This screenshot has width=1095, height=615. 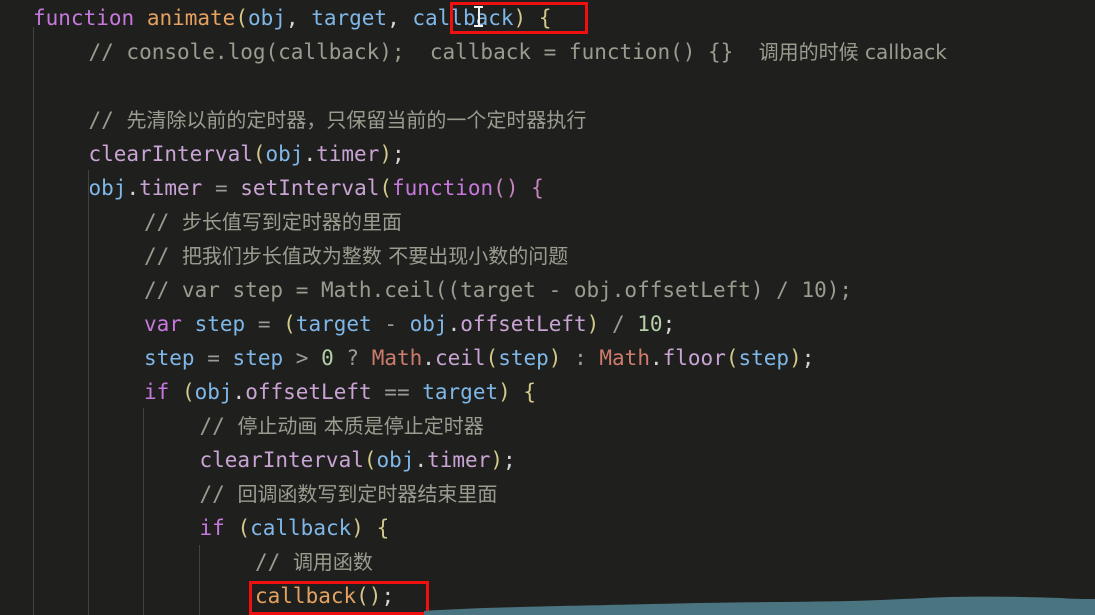 What do you see at coordinates (397, 392) in the screenshot?
I see `token: ==` at bounding box center [397, 392].